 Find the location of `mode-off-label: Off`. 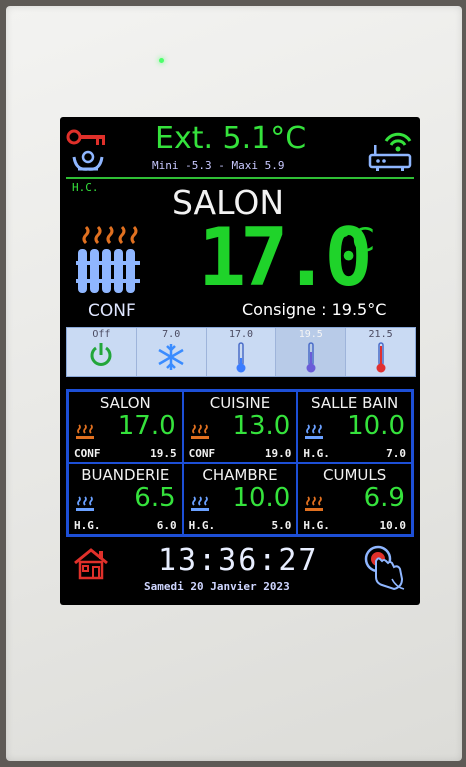

mode-off-label: Off is located at coordinates (101, 334).